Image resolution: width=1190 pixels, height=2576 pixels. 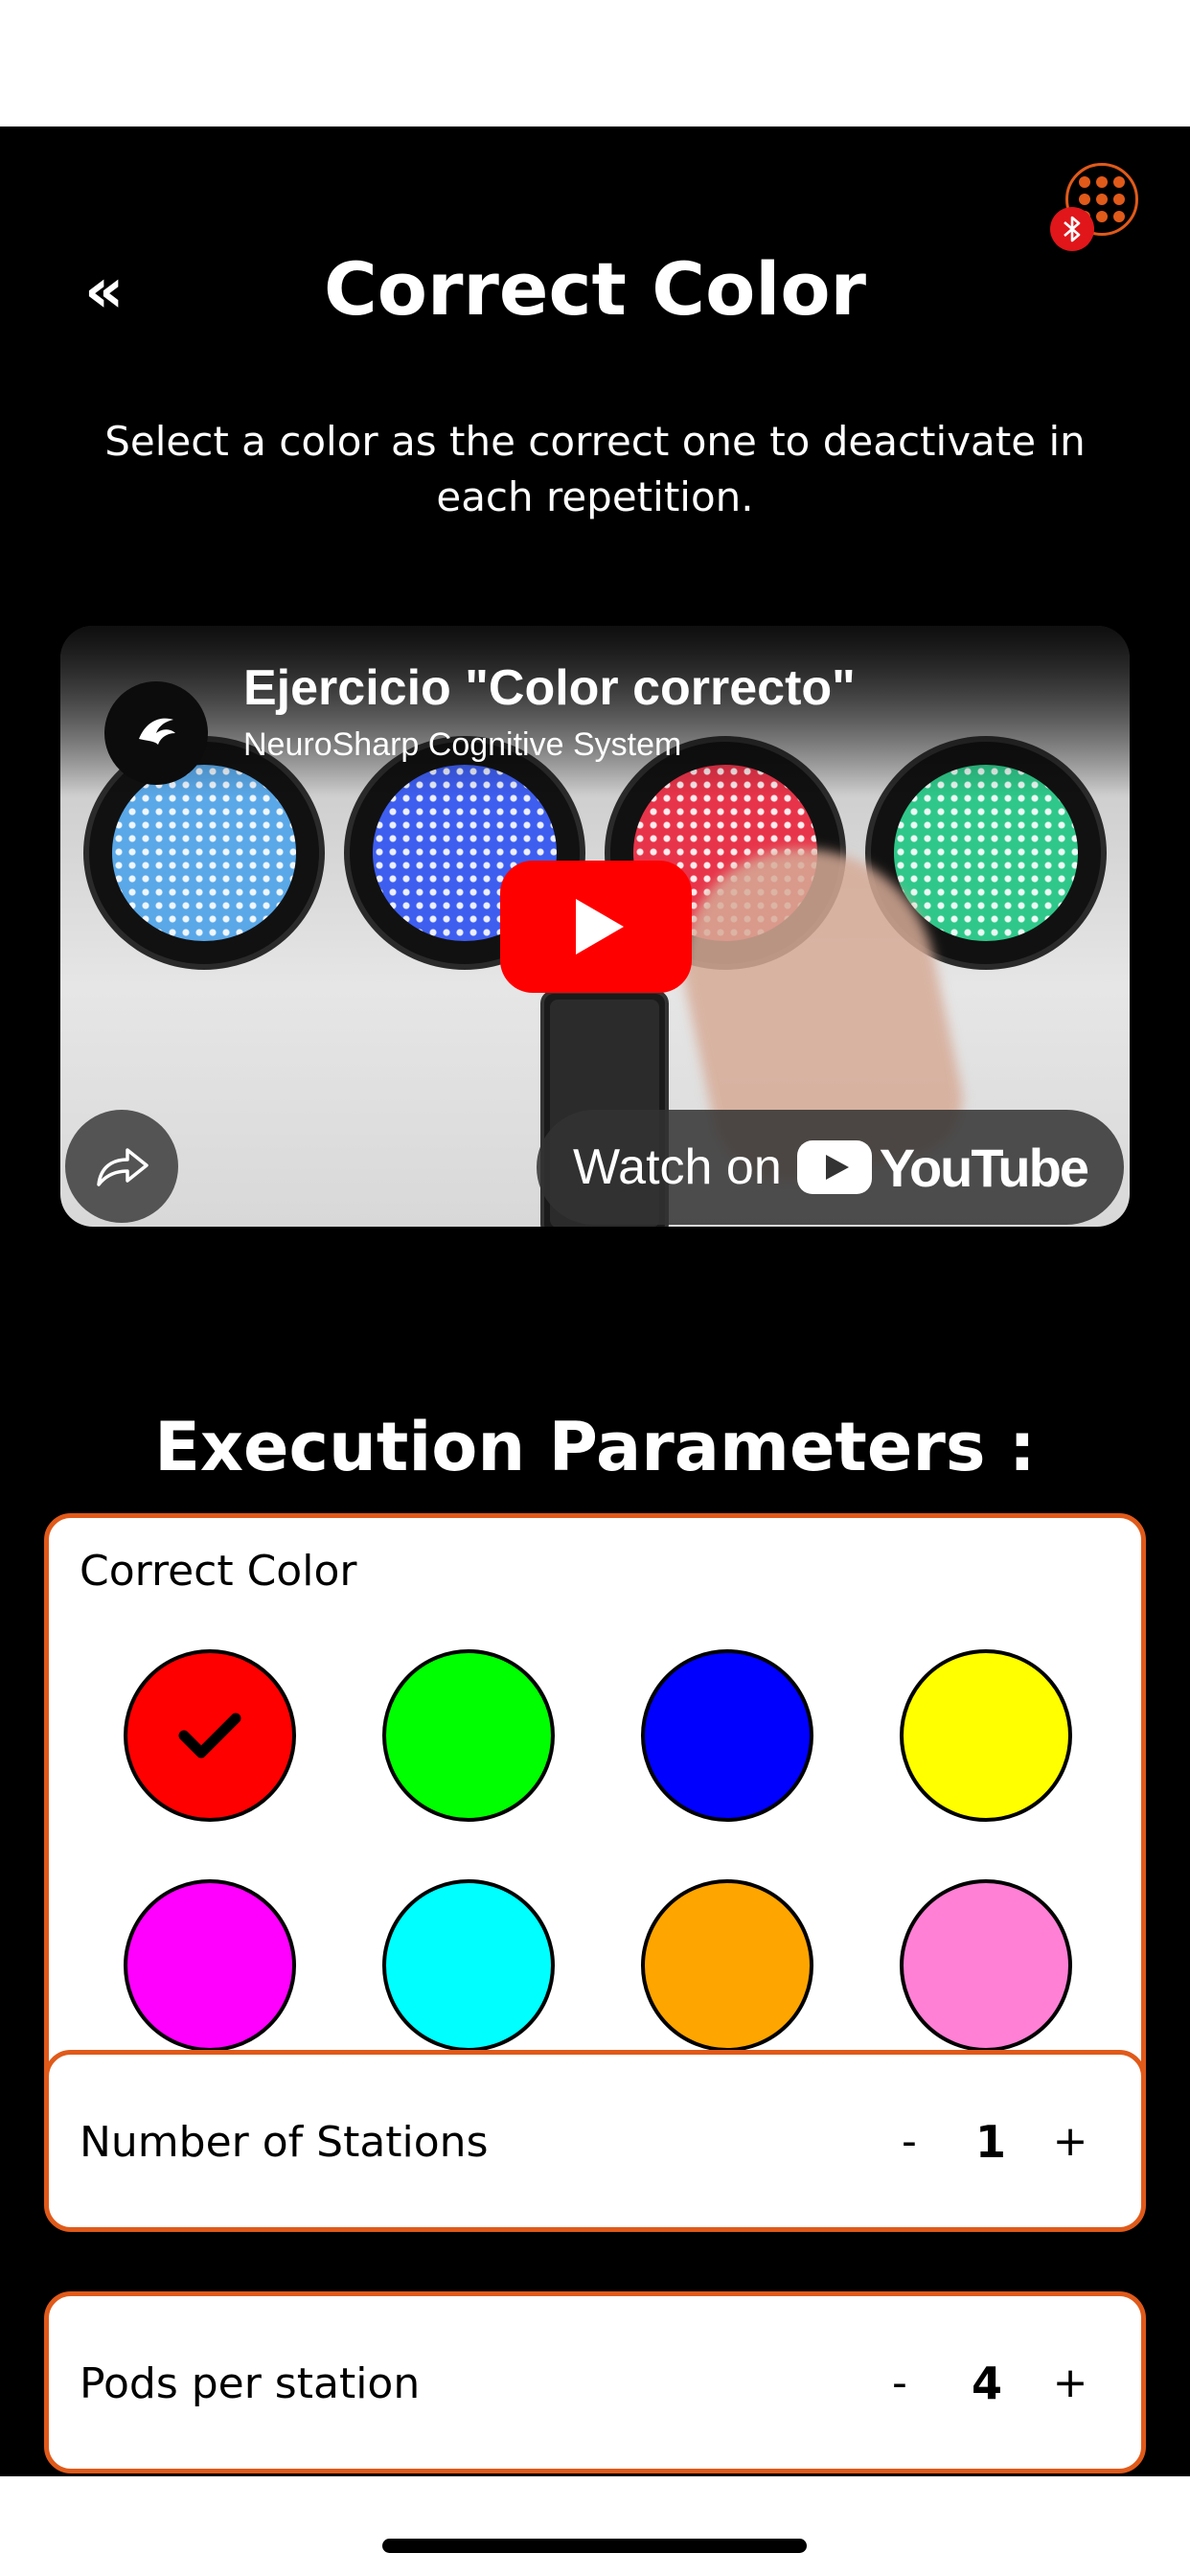 I want to click on pods-value: 4, so click(x=986, y=2383).